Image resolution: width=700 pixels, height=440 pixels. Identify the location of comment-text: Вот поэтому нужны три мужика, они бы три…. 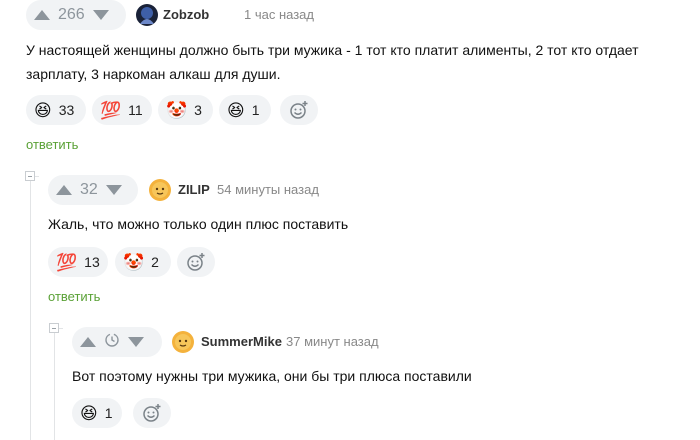
(272, 376).